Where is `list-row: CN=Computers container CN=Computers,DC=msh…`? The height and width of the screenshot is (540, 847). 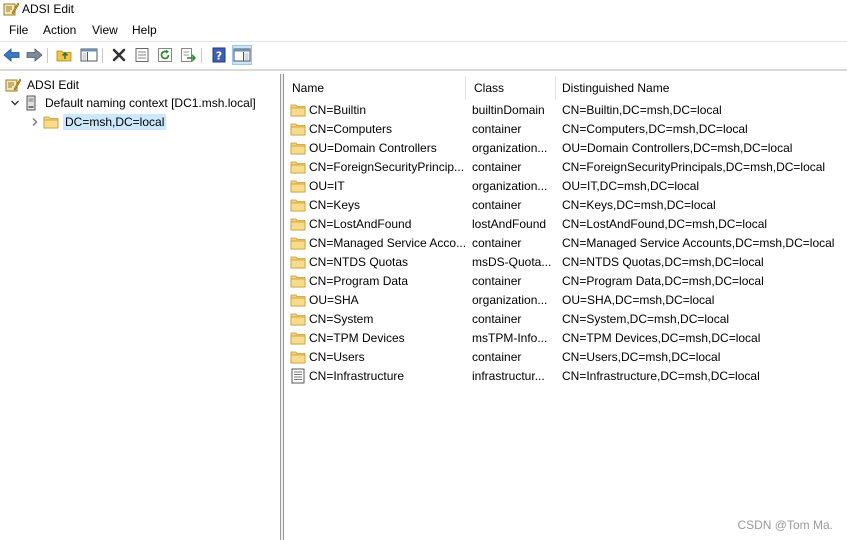
list-row: CN=Computers container CN=Computers,DC=msh… is located at coordinates (565, 128).